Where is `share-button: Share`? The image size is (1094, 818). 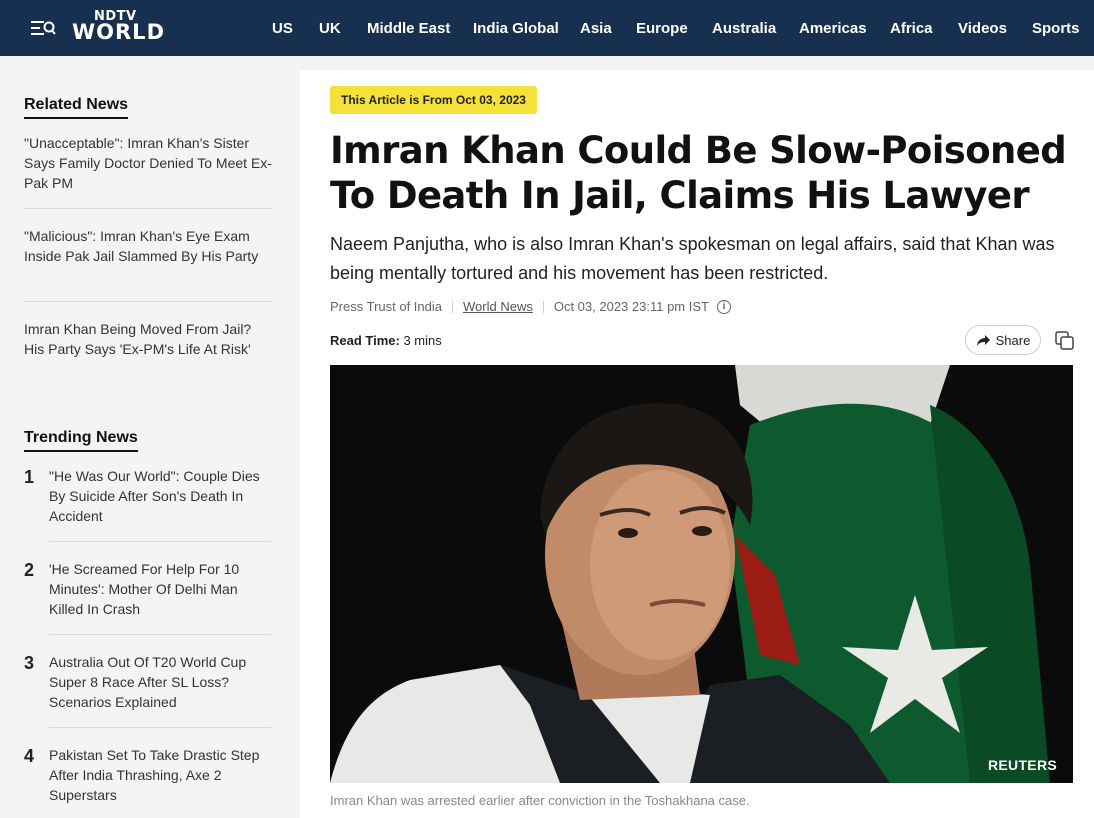
share-button: Share is located at coordinates (1003, 340).